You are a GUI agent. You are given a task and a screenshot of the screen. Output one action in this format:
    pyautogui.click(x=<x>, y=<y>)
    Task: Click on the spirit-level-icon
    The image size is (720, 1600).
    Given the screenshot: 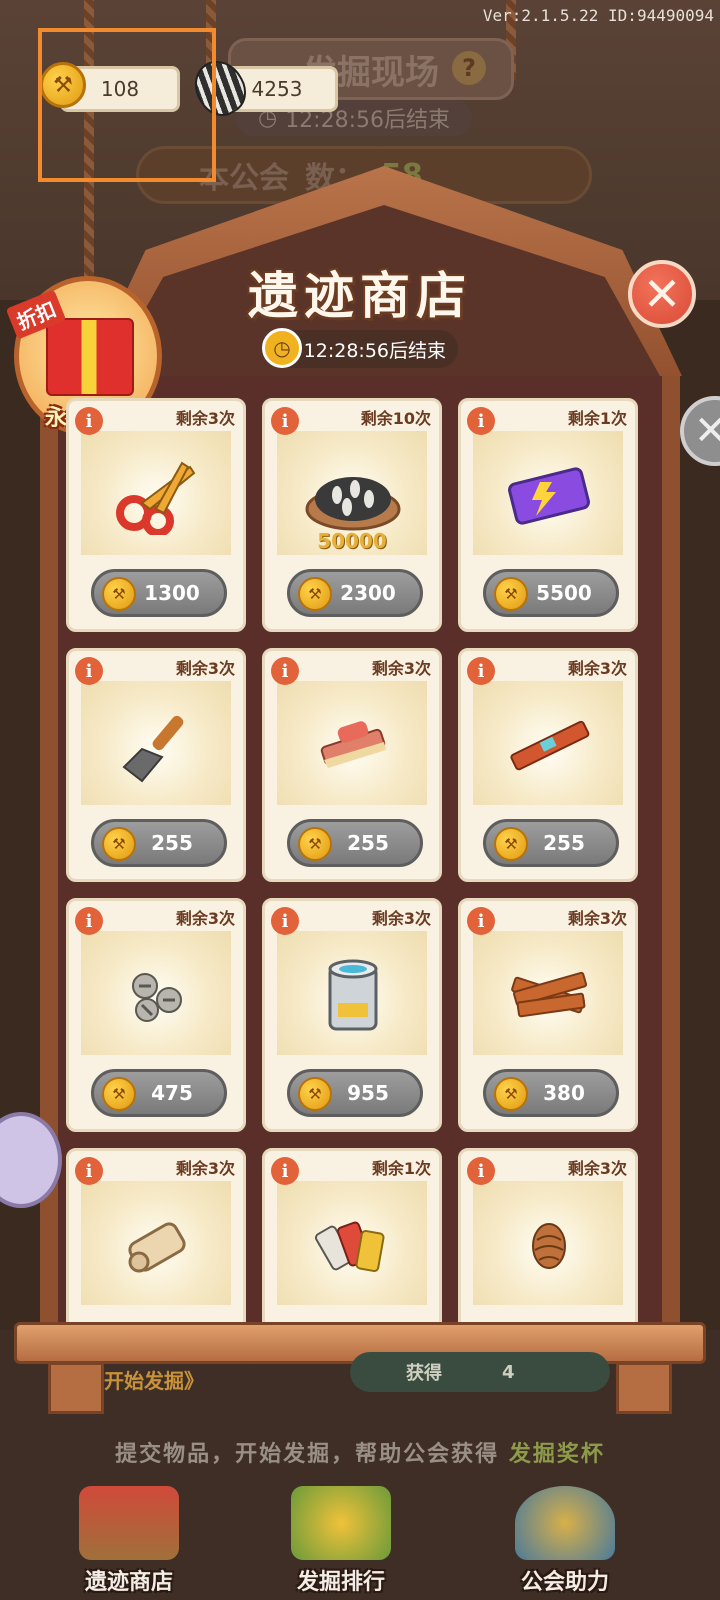 What is the action you would take?
    pyautogui.click(x=549, y=745)
    